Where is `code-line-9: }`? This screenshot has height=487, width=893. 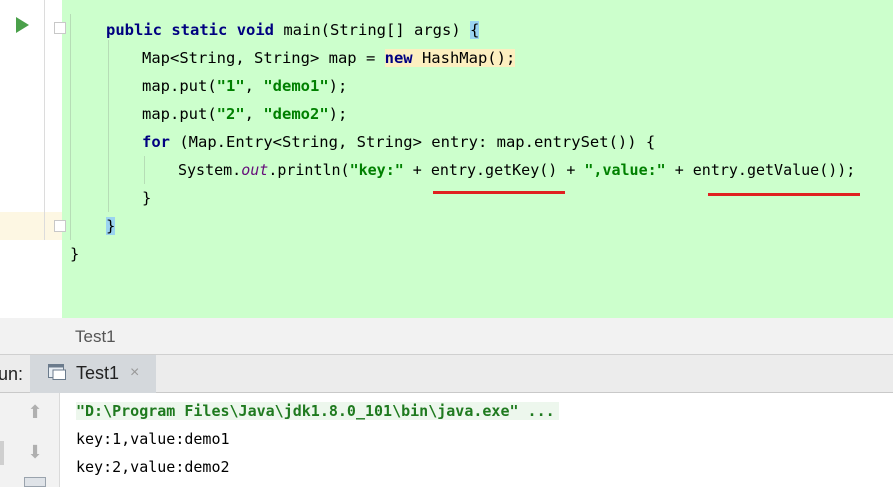 code-line-9: } is located at coordinates (74, 254).